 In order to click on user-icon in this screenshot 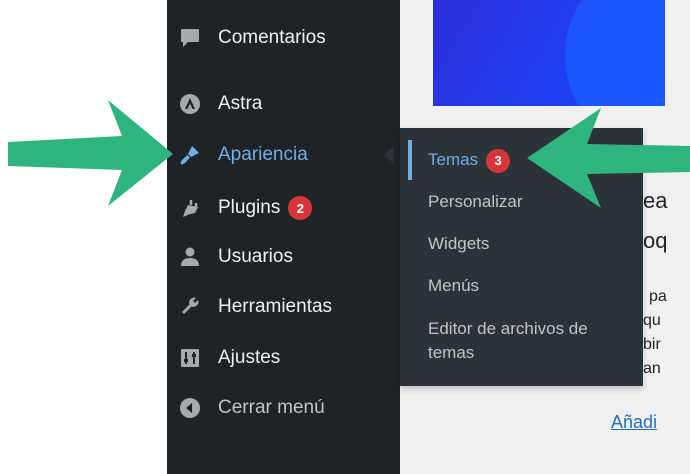, I will do `click(190, 257)`.